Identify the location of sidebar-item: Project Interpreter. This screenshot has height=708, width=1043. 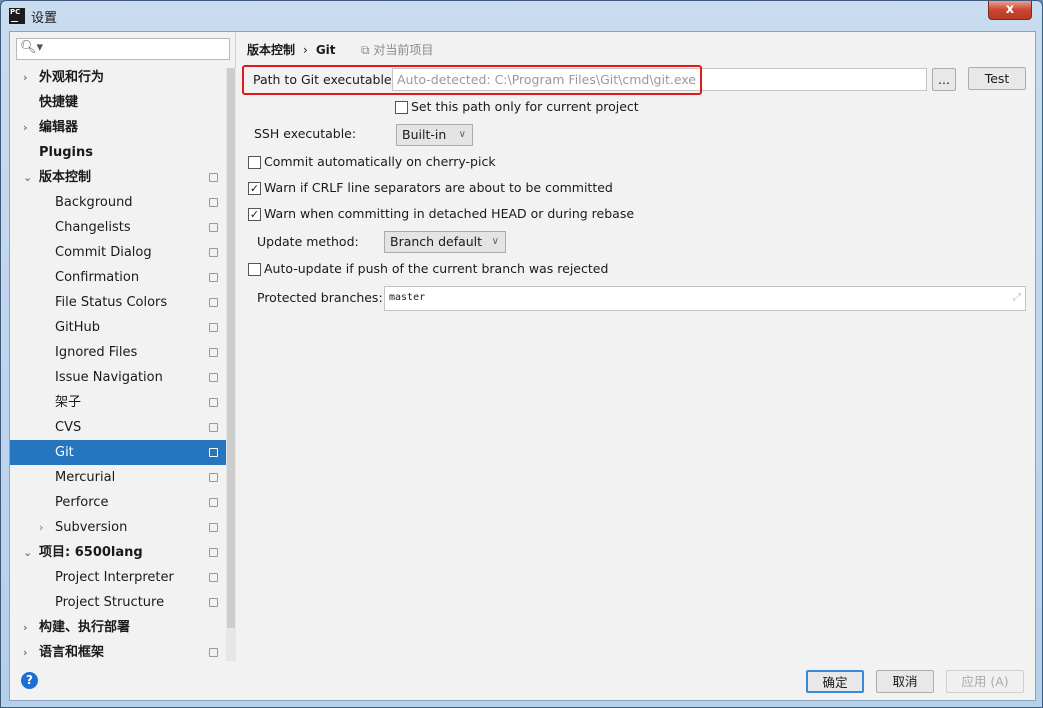
(118, 577).